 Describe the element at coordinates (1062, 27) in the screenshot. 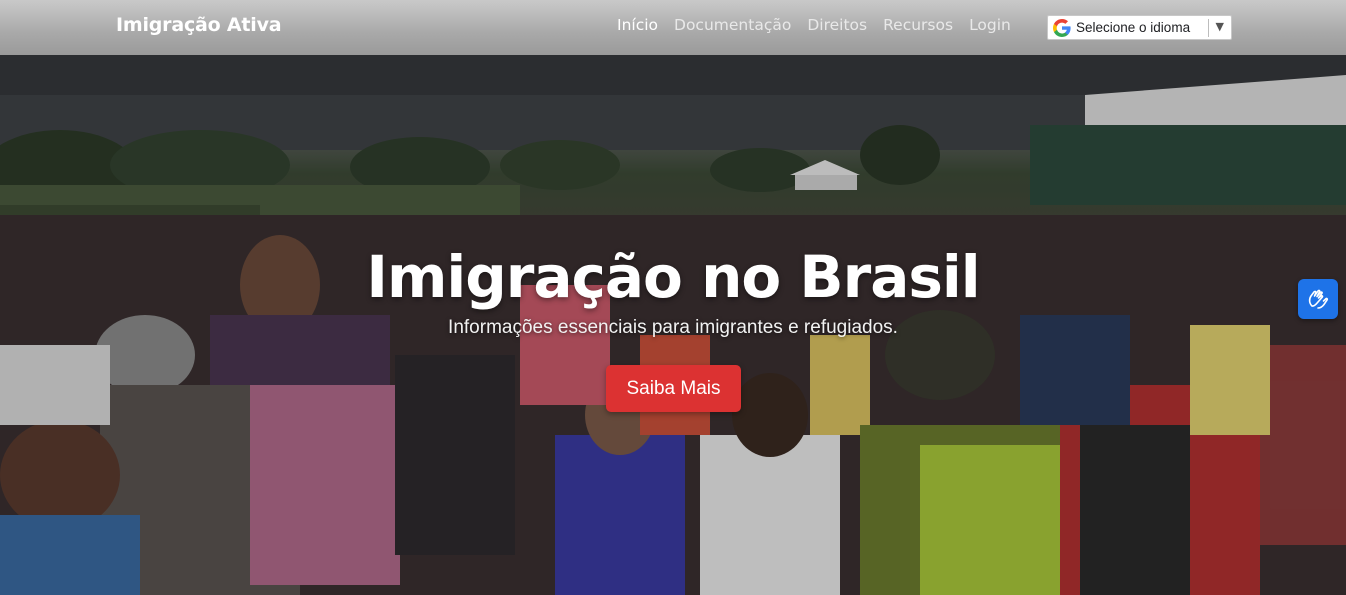

I see `google-g-icon` at that location.